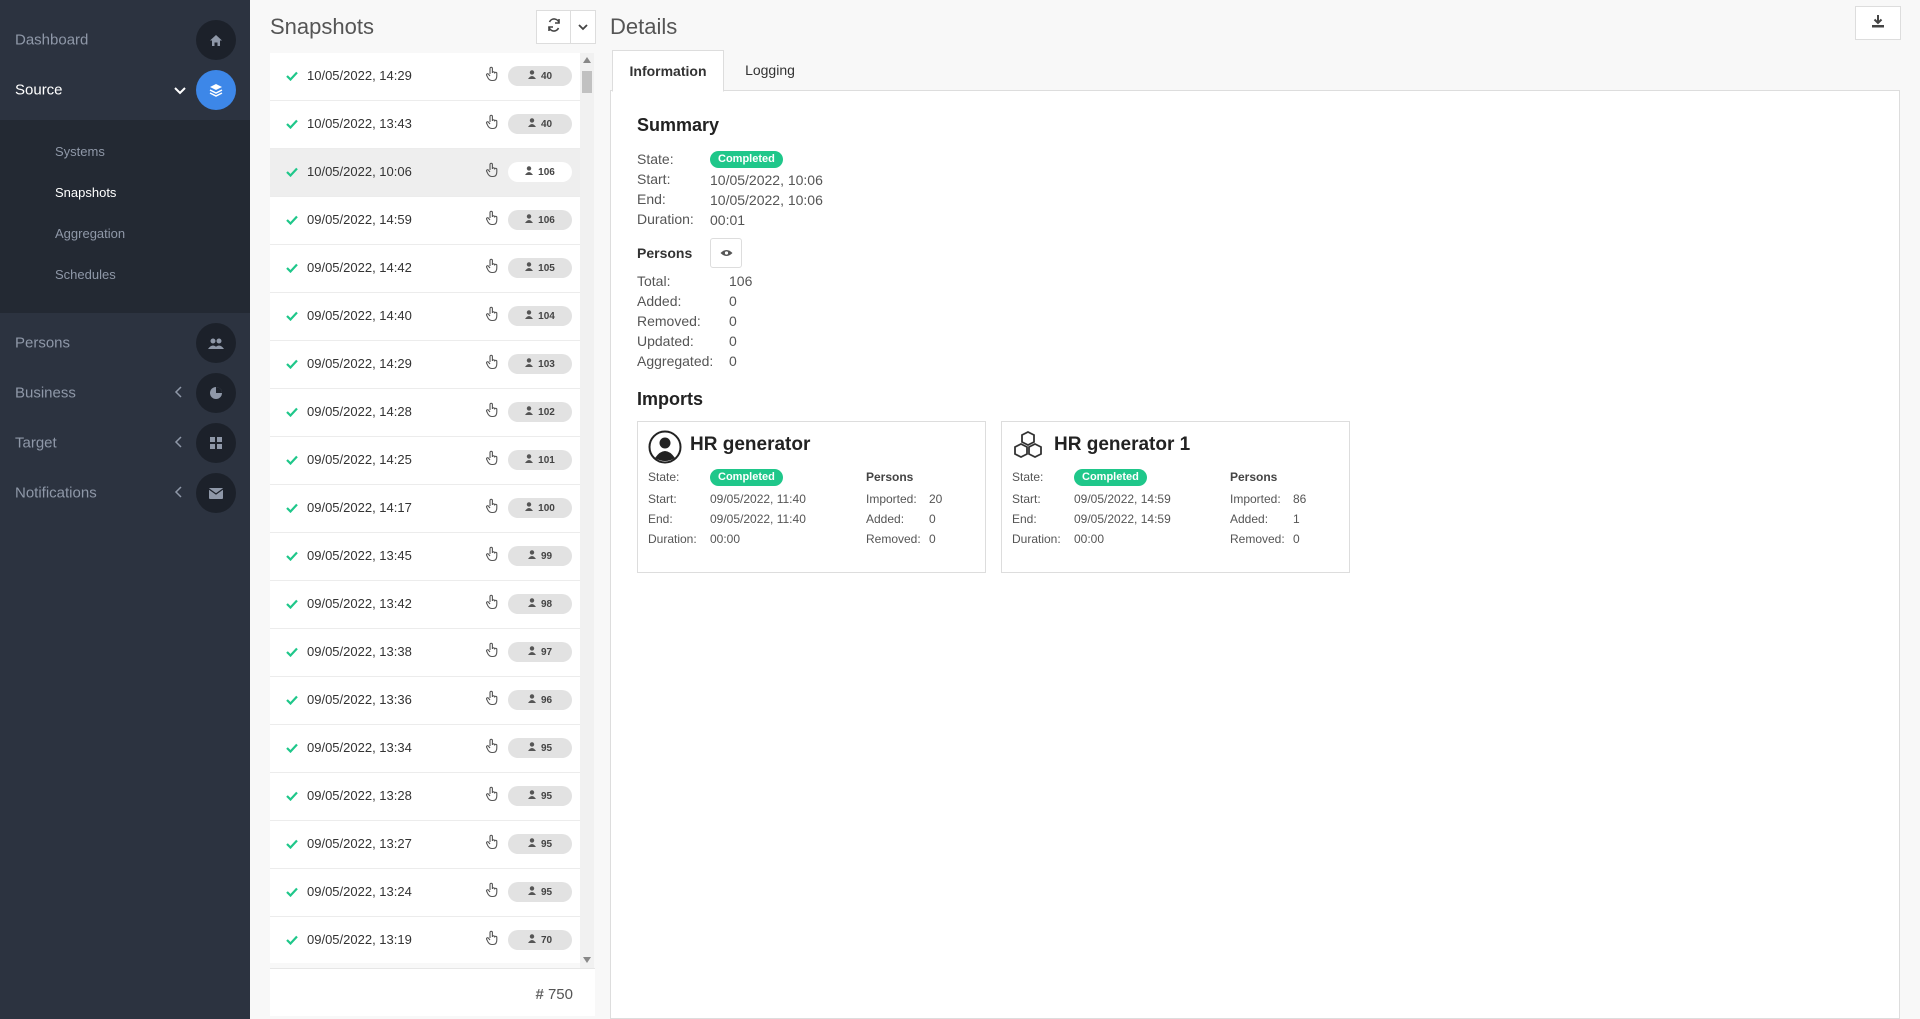 This screenshot has height=1019, width=1920. I want to click on snapshot-row: 09/05/2022, 14:59 106, so click(425, 221).